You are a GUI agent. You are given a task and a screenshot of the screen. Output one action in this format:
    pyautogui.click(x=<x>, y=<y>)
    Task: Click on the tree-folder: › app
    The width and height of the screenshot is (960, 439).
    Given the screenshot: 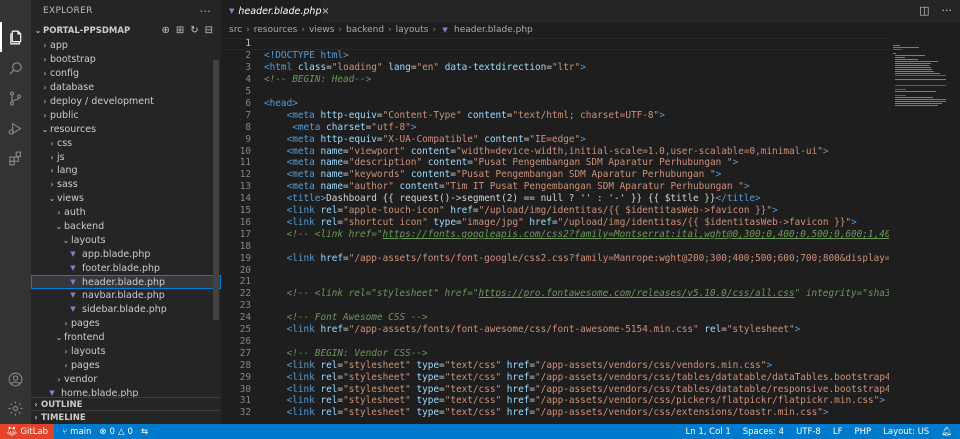 What is the action you would take?
    pyautogui.click(x=126, y=46)
    